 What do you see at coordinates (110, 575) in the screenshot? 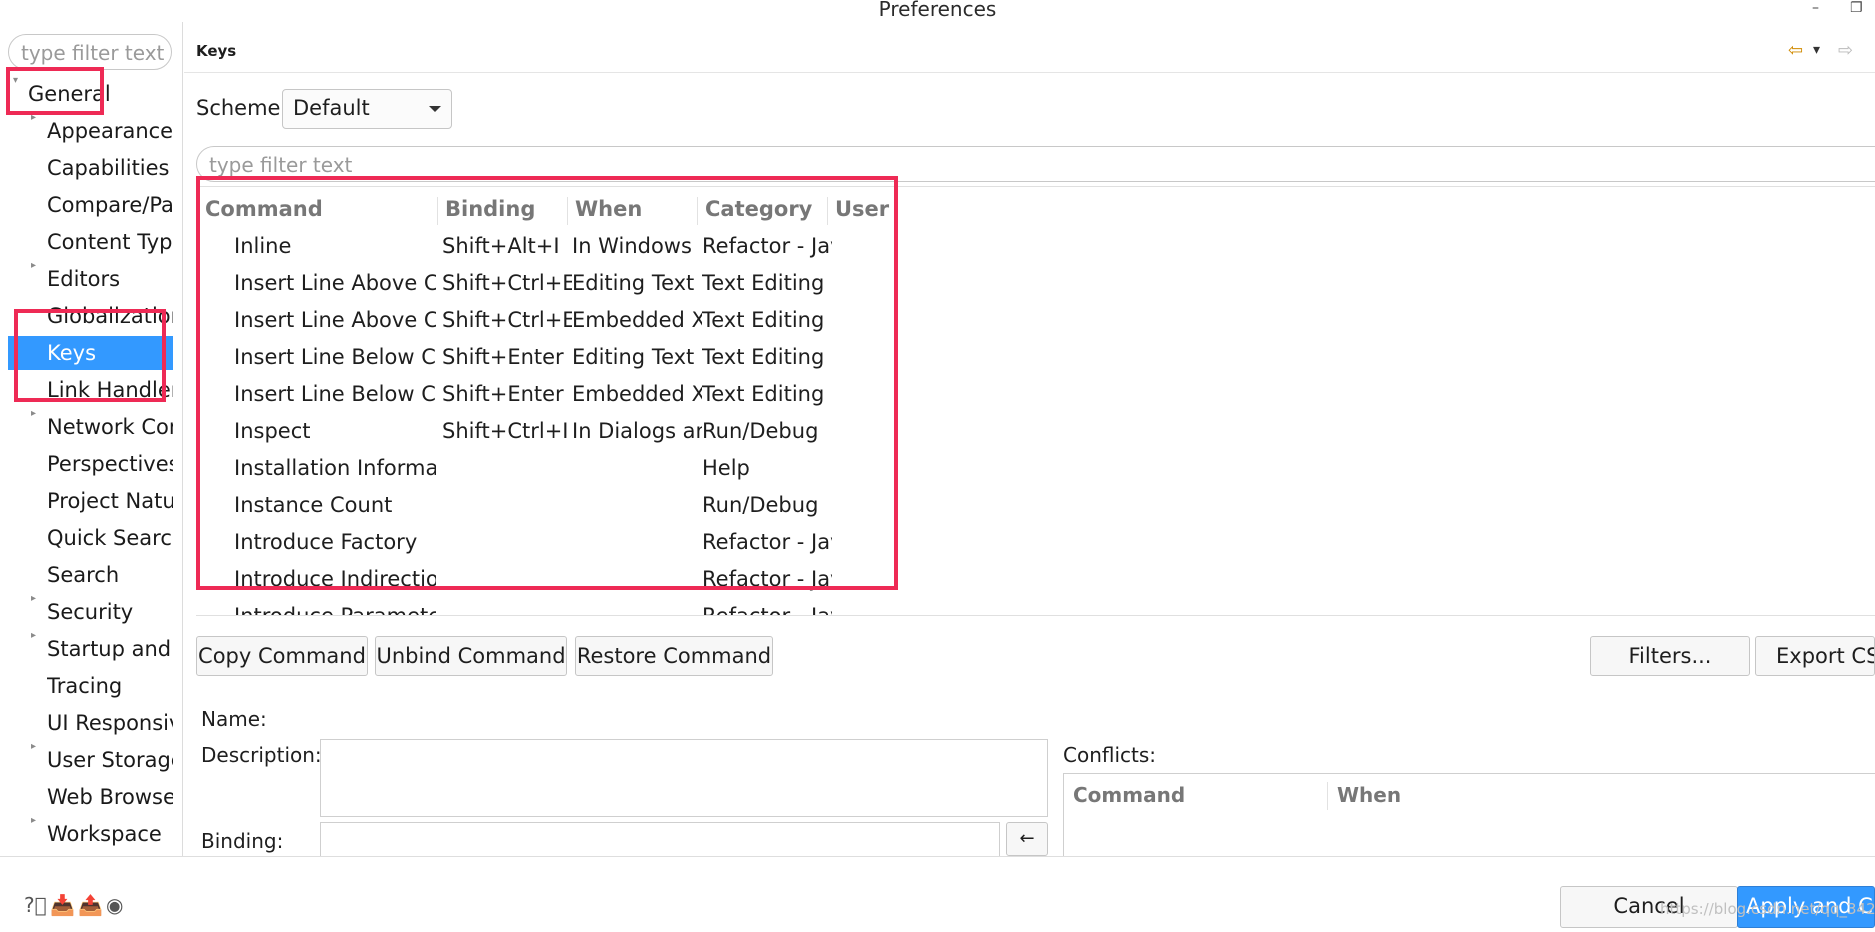
I see `sidebar-item-search: Search` at bounding box center [110, 575].